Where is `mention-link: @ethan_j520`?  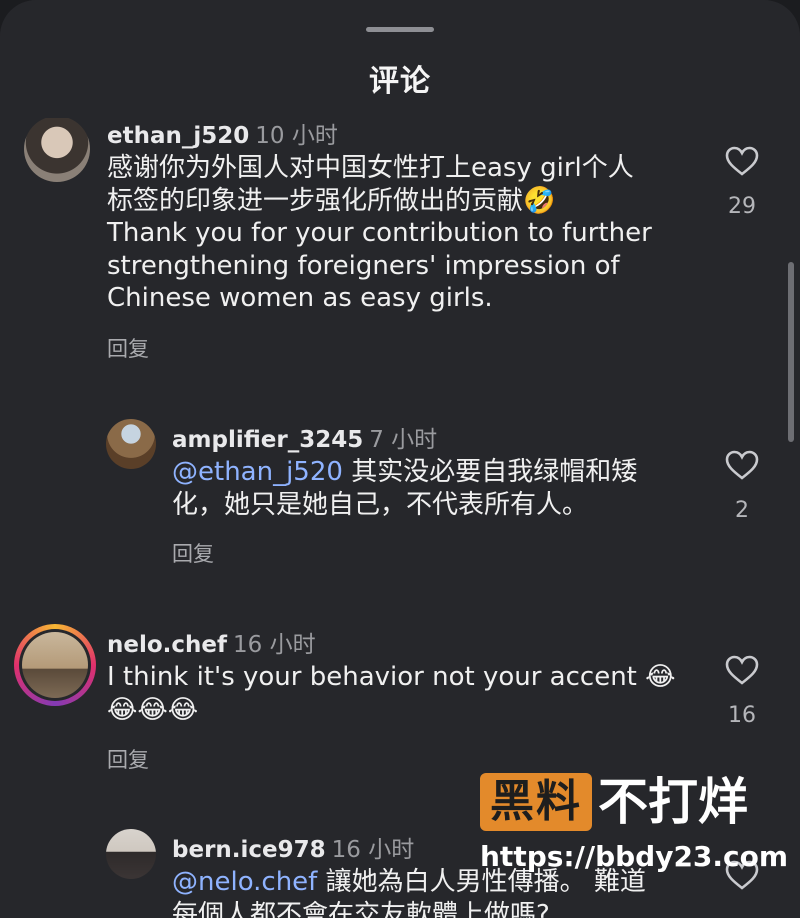 mention-link: @ethan_j520 is located at coordinates (257, 472).